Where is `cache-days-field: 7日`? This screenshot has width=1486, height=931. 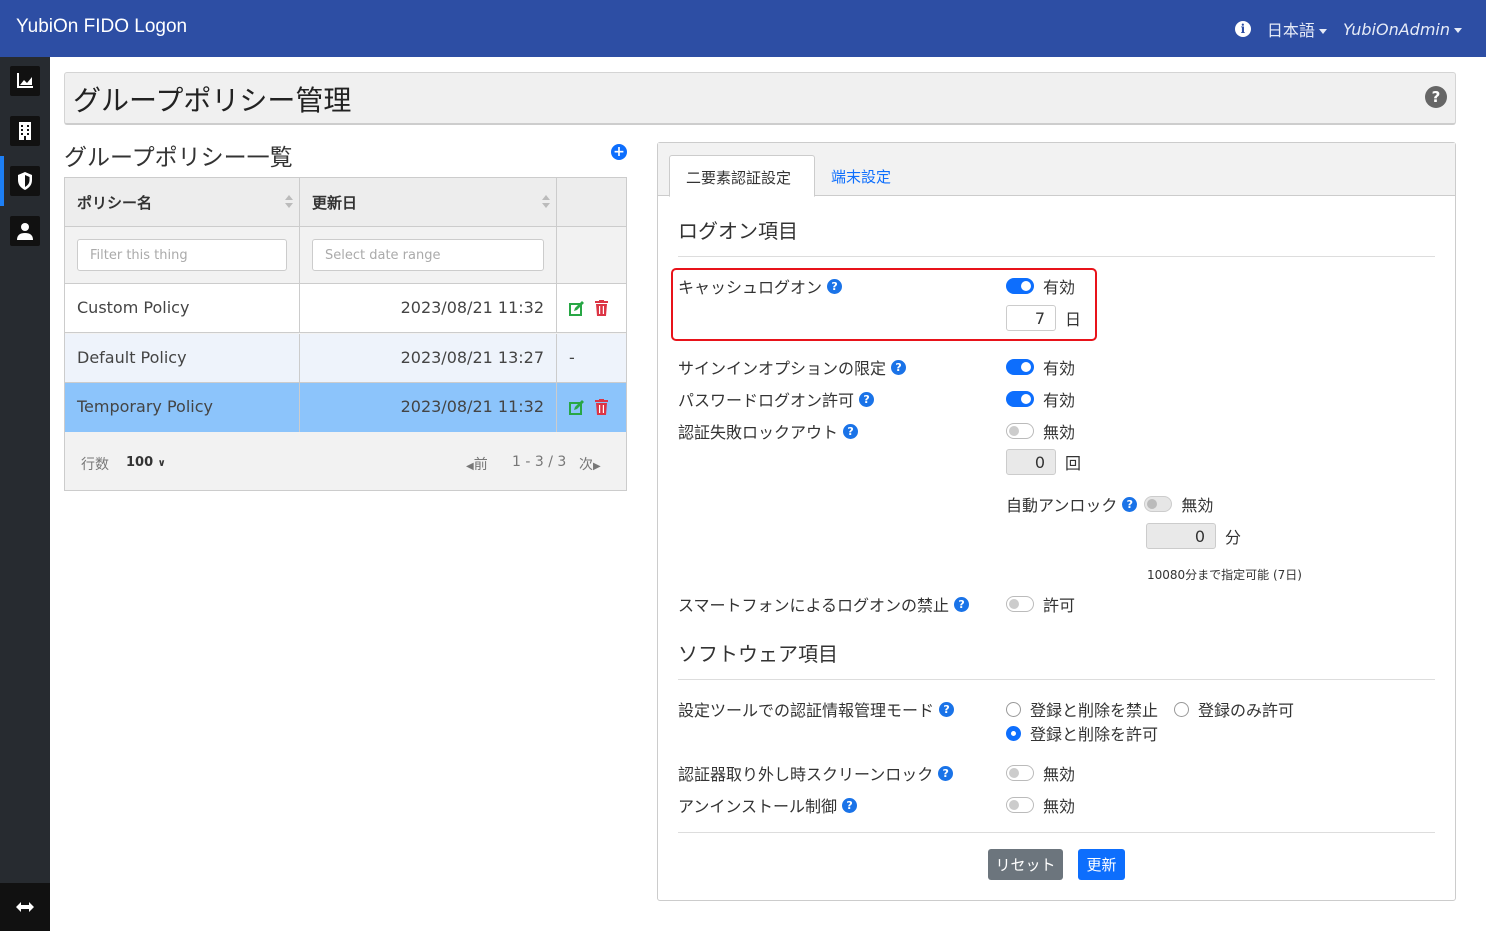
cache-days-field: 7日 is located at coordinates (1043, 318).